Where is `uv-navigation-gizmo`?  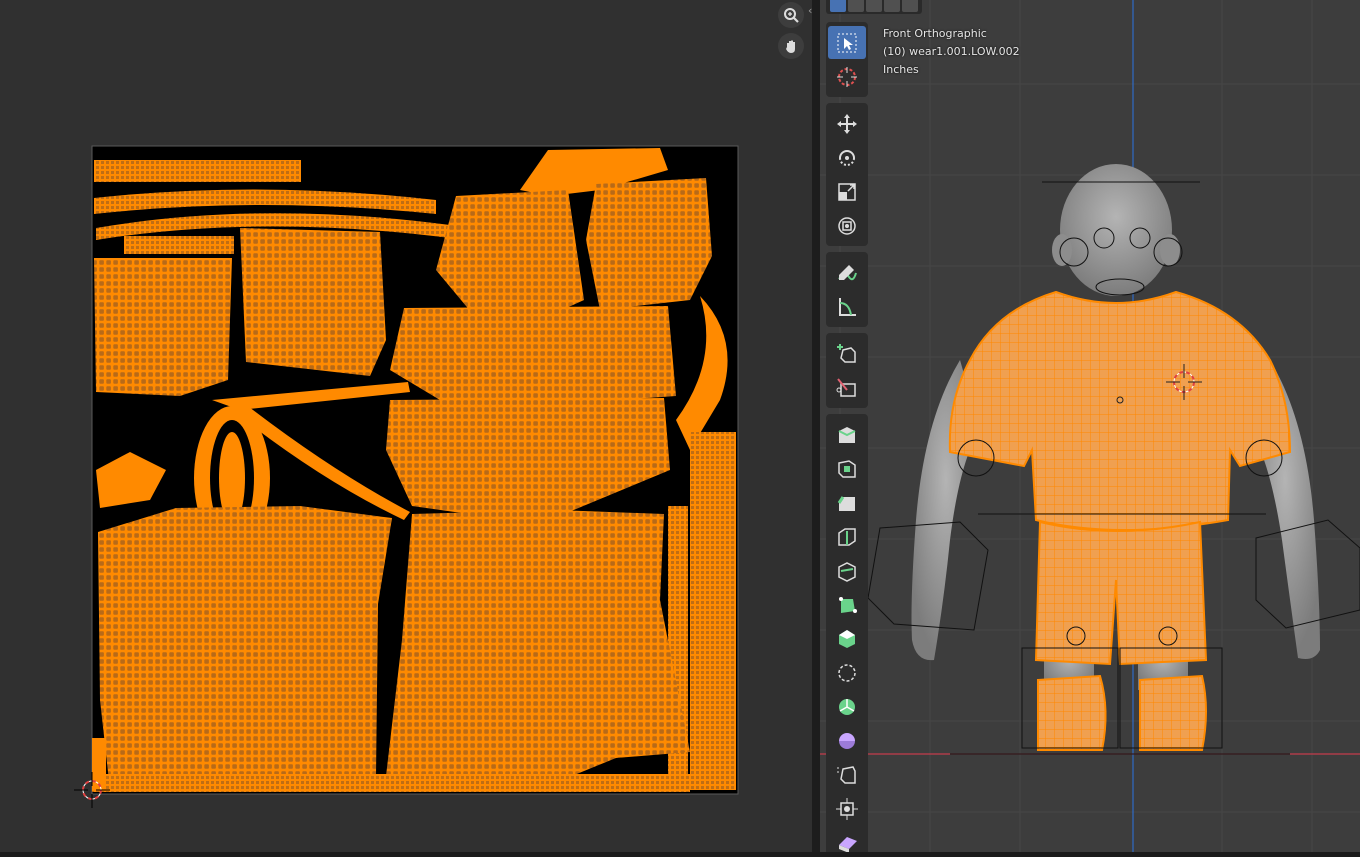 uv-navigation-gizmo is located at coordinates (793, 33).